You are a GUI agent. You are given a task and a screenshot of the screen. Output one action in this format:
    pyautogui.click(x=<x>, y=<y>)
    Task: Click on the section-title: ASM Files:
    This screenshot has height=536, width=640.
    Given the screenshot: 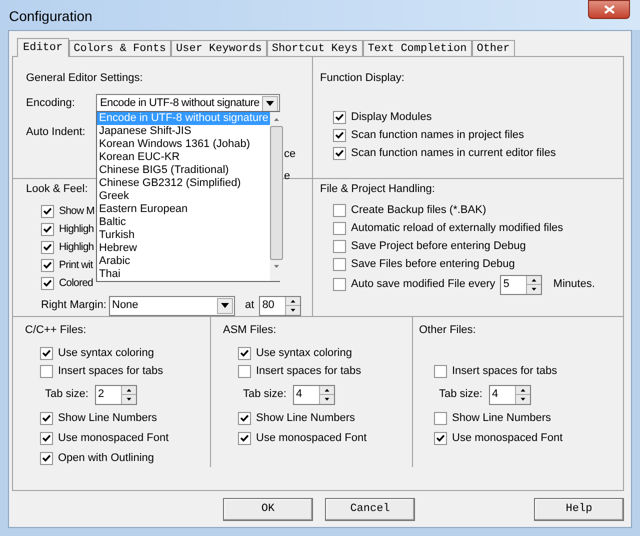 What is the action you would take?
    pyautogui.click(x=250, y=330)
    